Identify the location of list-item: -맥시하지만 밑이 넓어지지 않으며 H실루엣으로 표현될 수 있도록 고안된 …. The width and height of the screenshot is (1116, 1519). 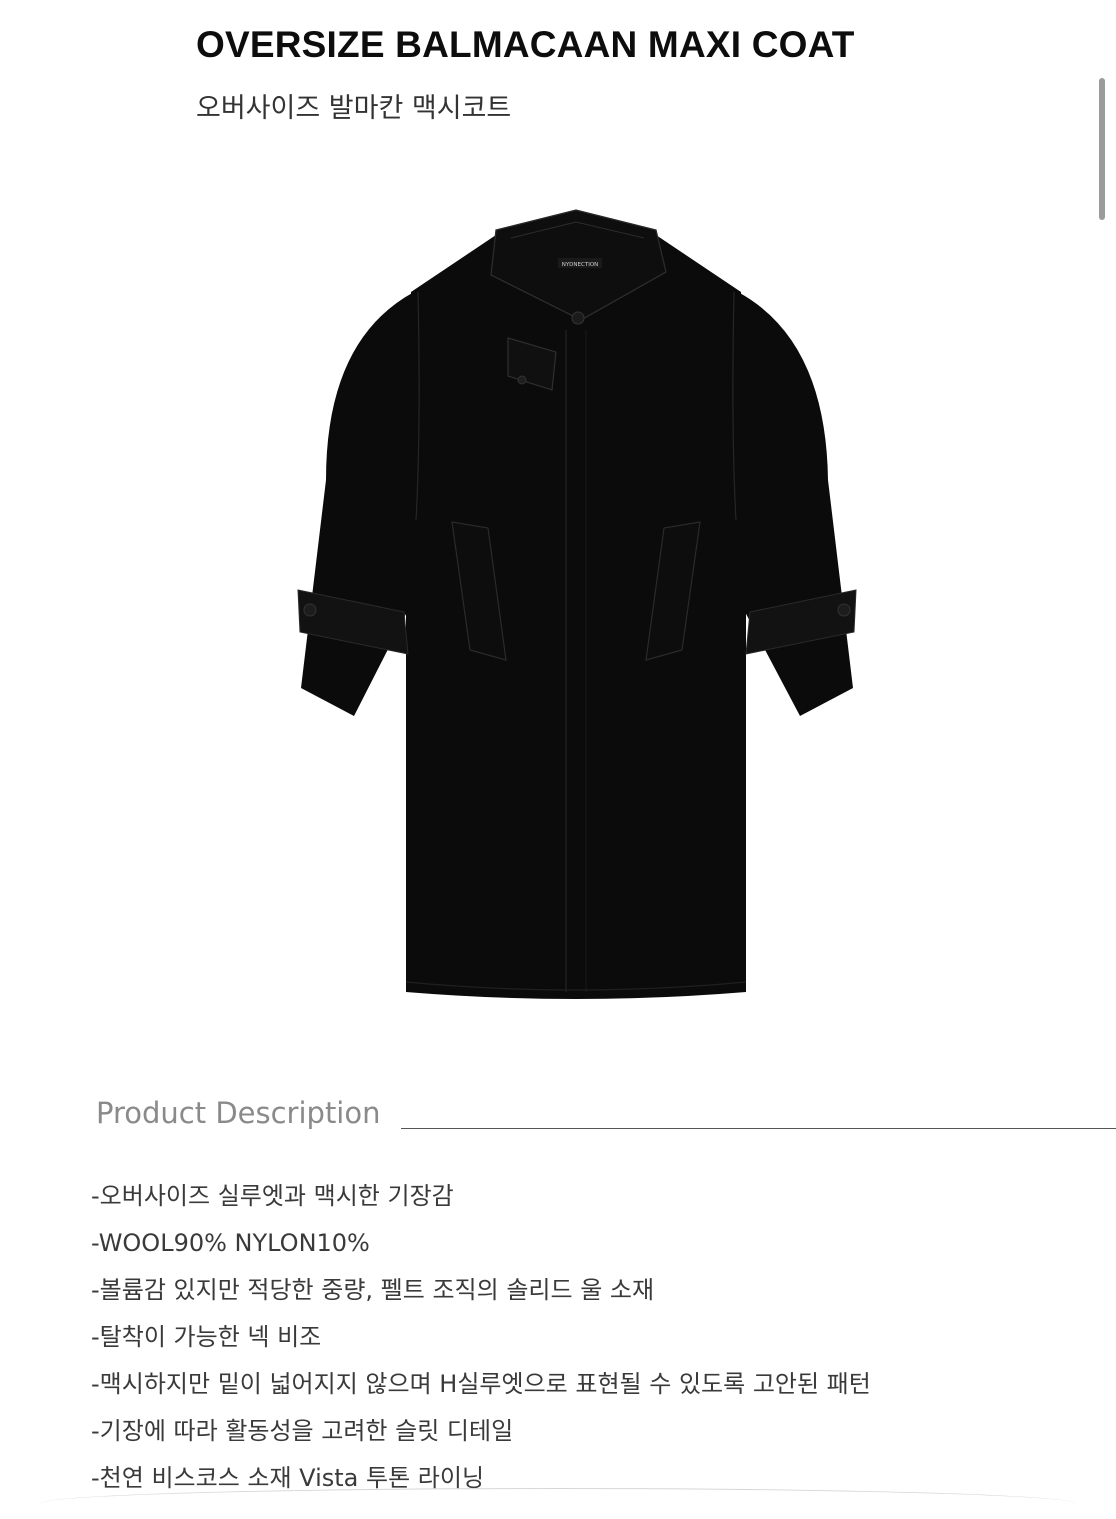
(481, 1384).